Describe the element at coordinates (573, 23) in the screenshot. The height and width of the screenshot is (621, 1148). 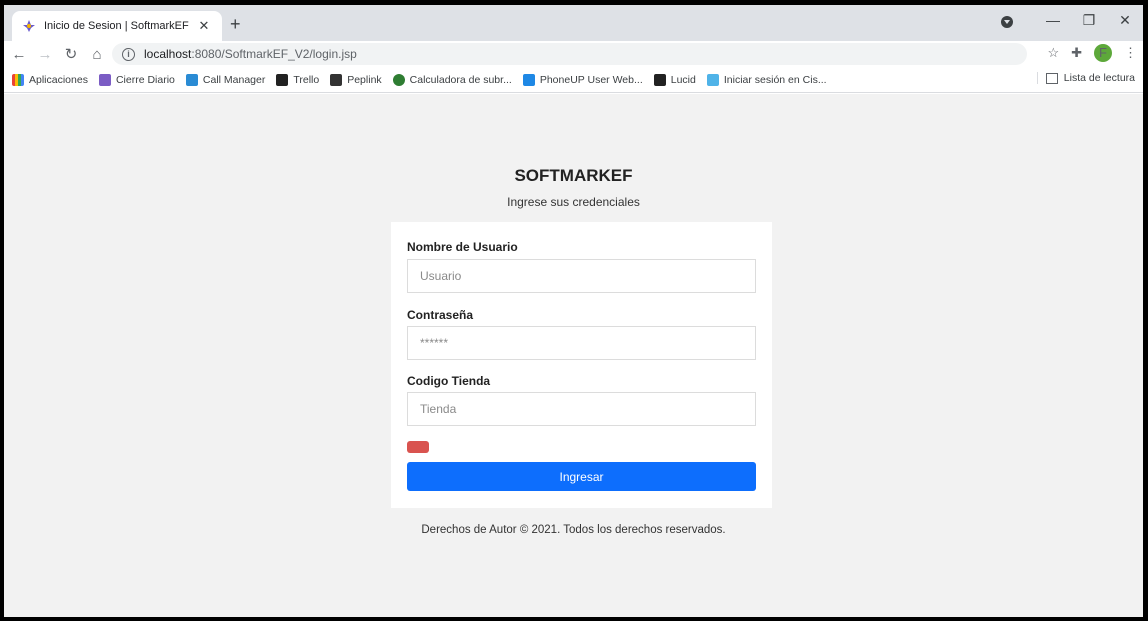
I see `tab-strip: Inicio de Sesion | SoftmarkEF ✕ + — ❐ ✕` at that location.